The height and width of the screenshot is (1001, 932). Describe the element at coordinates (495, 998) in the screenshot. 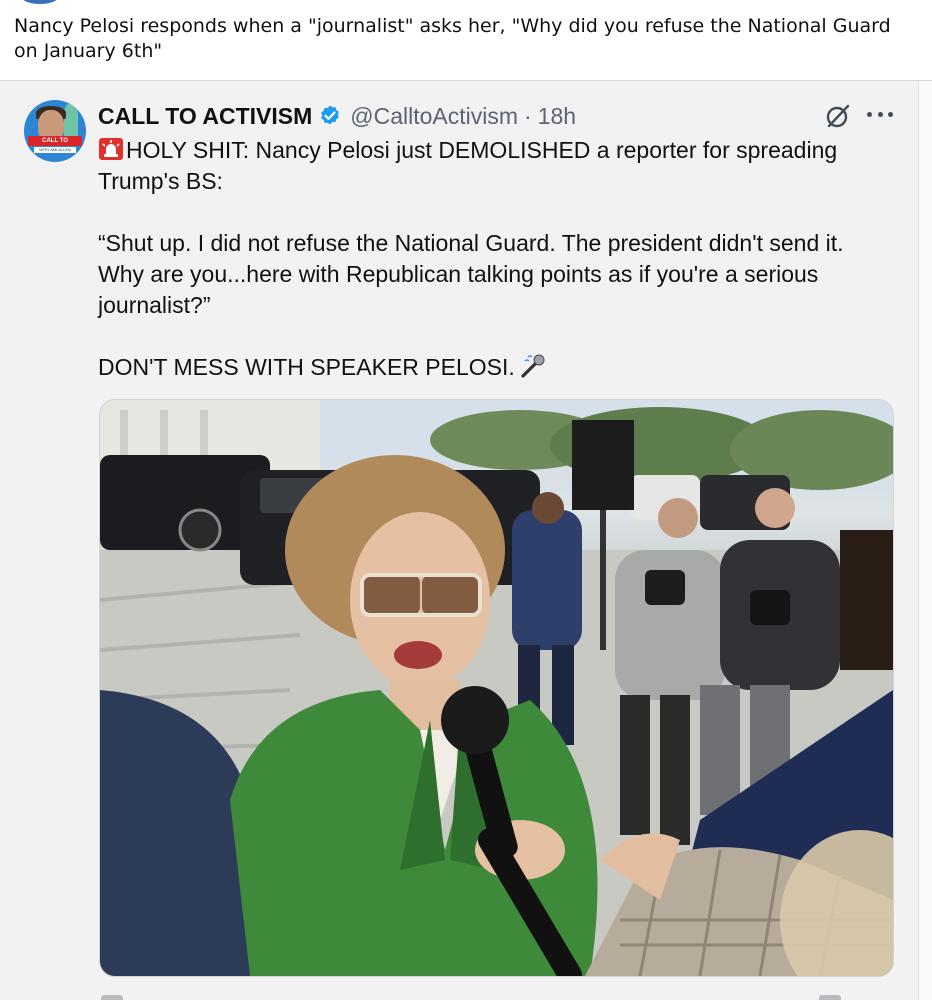

I see `tweet-actions-edge` at that location.